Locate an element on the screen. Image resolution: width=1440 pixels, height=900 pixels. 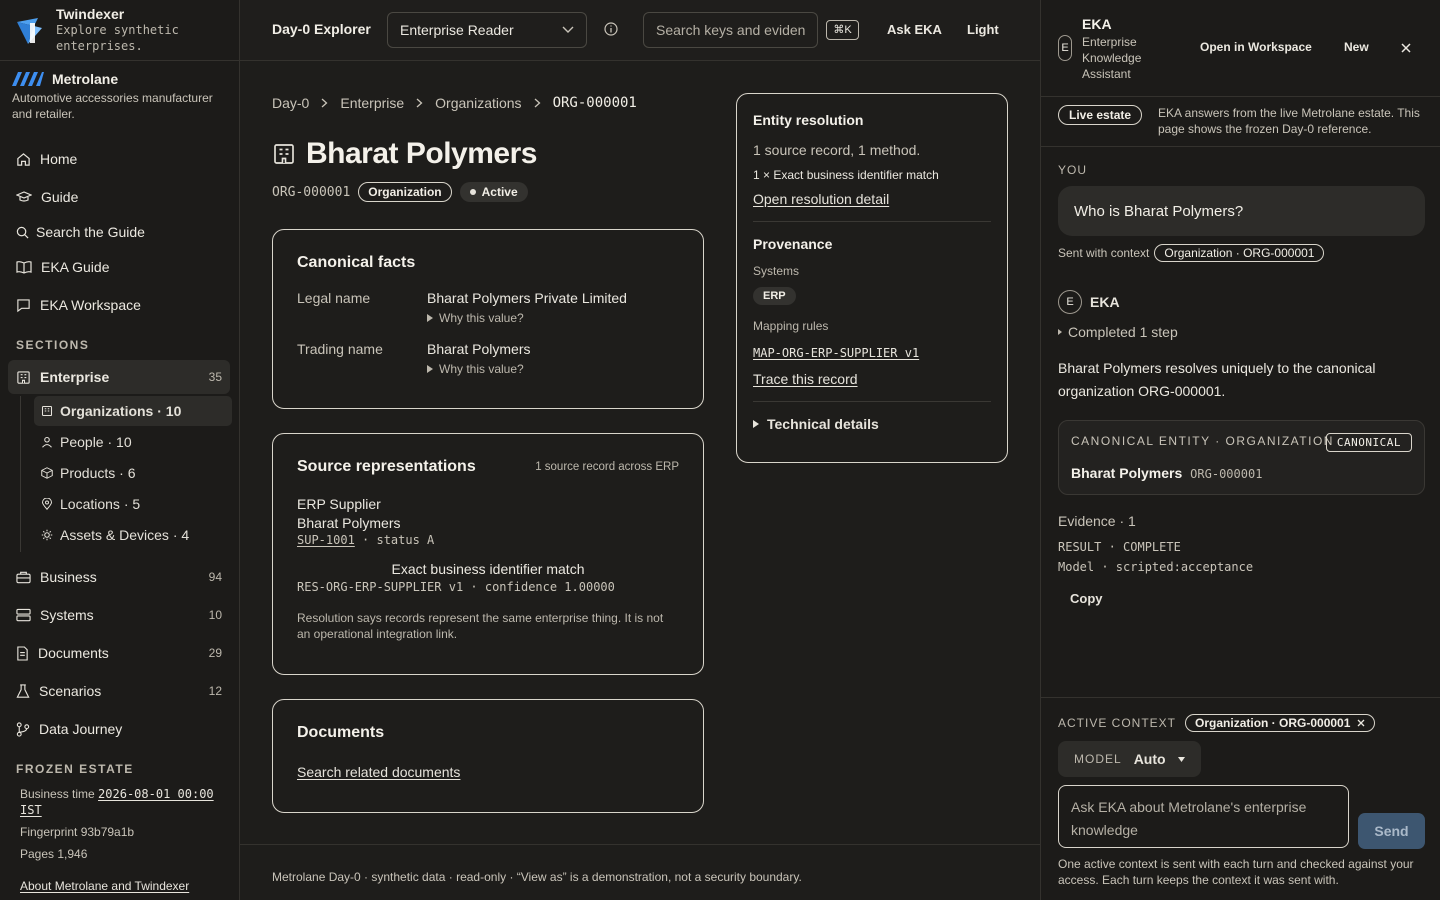
source-name: Bharat Polymers is located at coordinates (349, 523).